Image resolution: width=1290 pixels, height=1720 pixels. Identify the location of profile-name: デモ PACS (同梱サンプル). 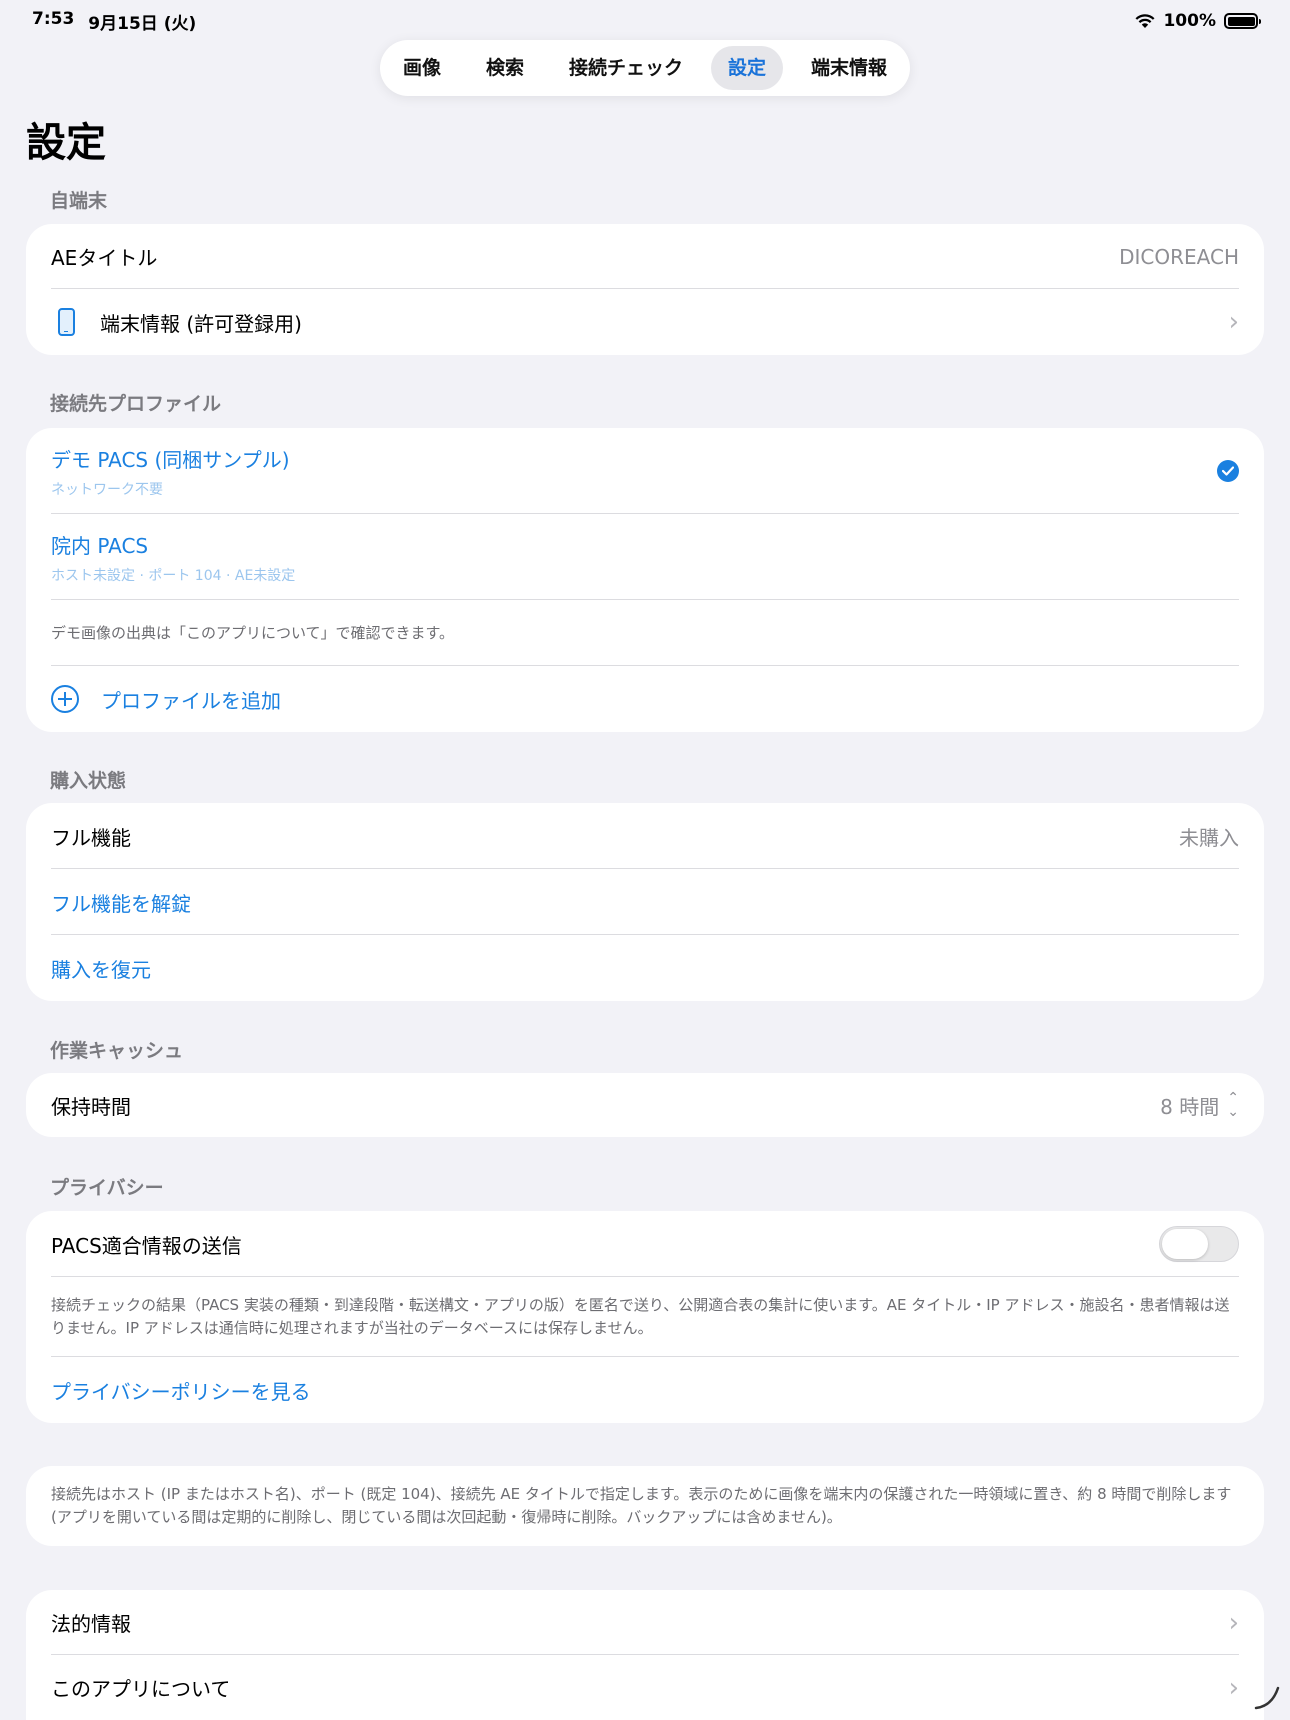
(170, 459).